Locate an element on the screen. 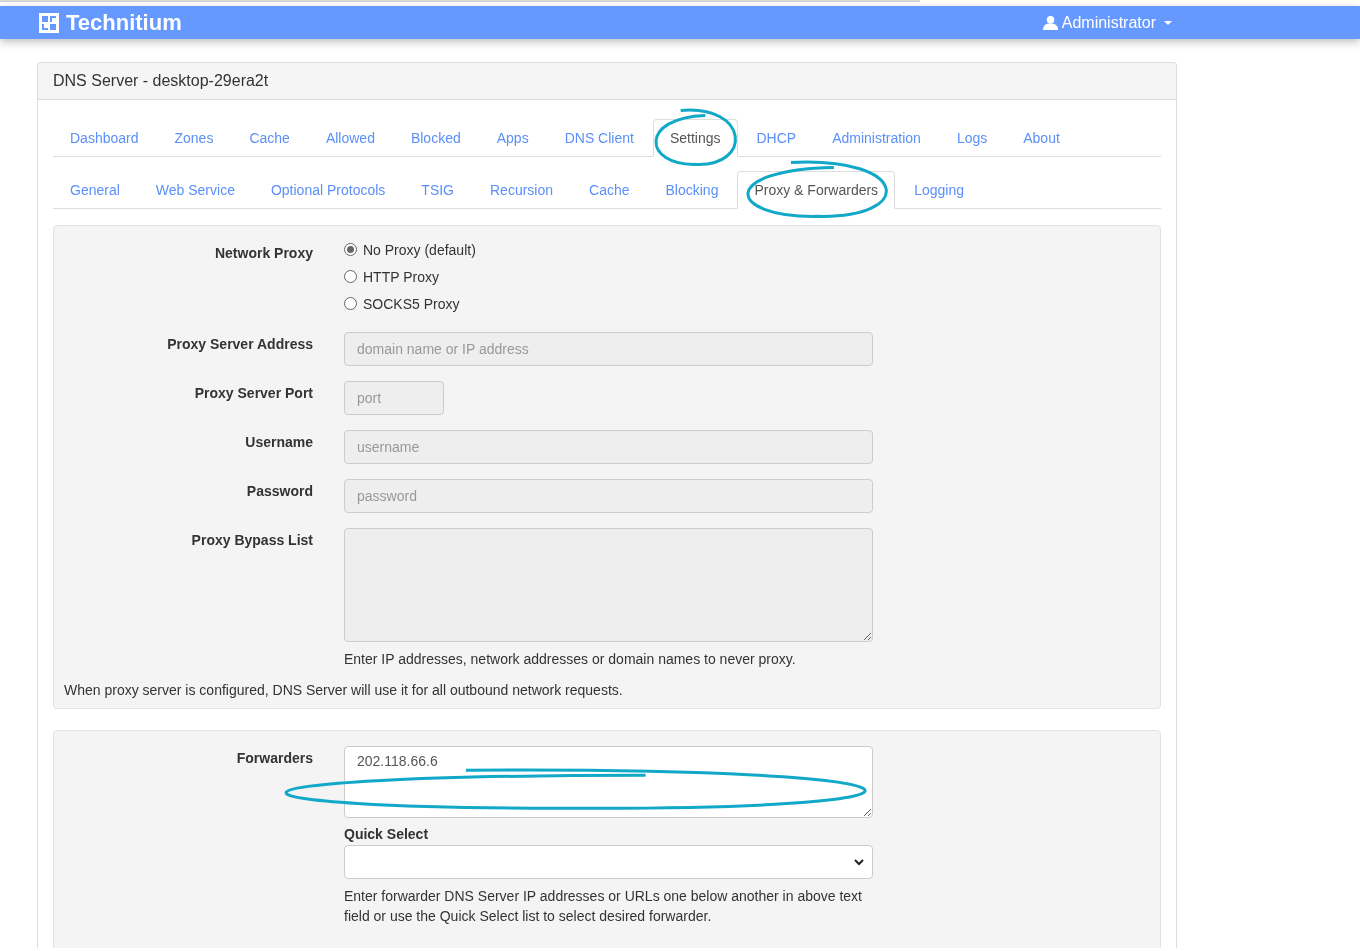 The image size is (1360, 951). tab: Apps is located at coordinates (512, 138).